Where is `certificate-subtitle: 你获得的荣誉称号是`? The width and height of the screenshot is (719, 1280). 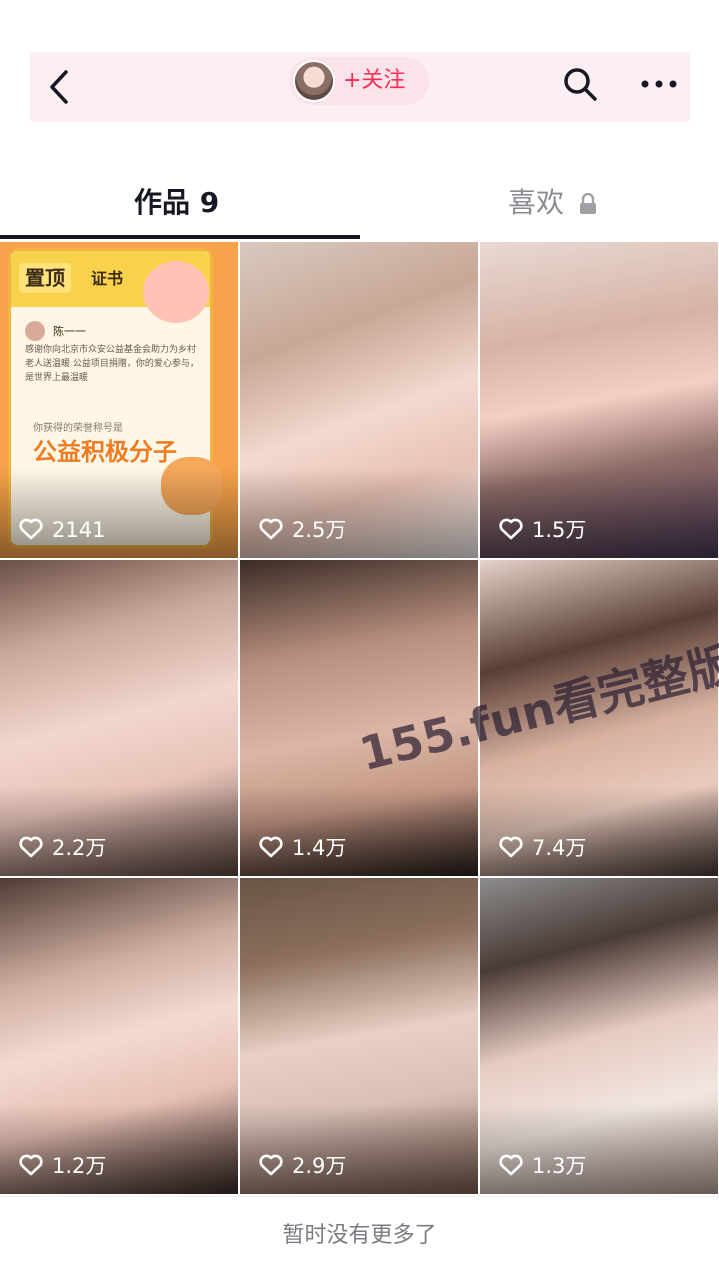 certificate-subtitle: 你获得的荣誉称号是 is located at coordinates (78, 428).